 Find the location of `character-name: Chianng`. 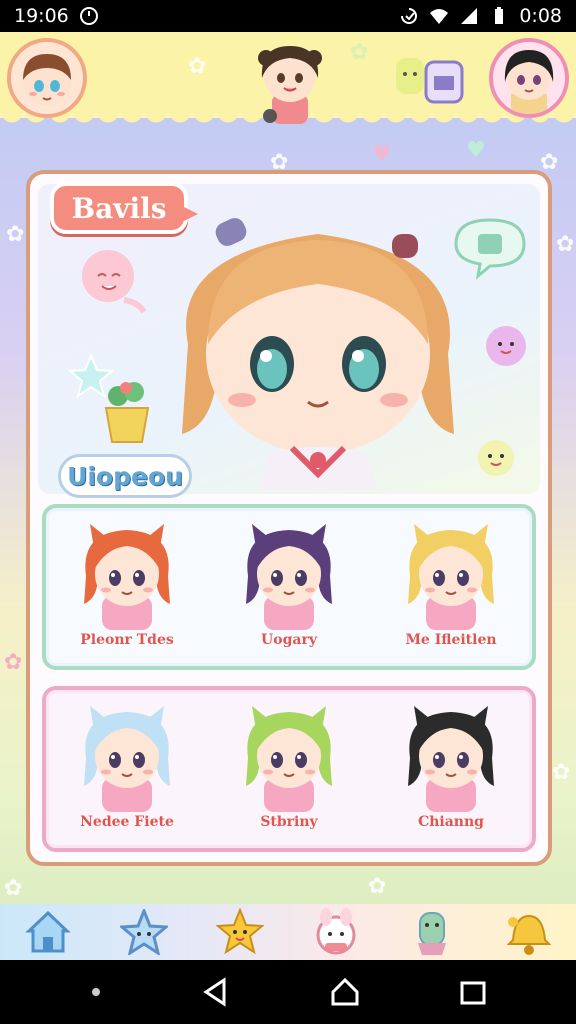

character-name: Chianng is located at coordinates (451, 822).